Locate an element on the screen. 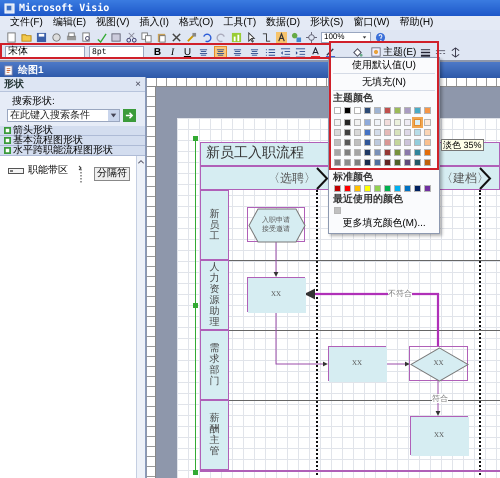 This screenshot has width=500, height=478. pointer-icon is located at coordinates (251, 37).